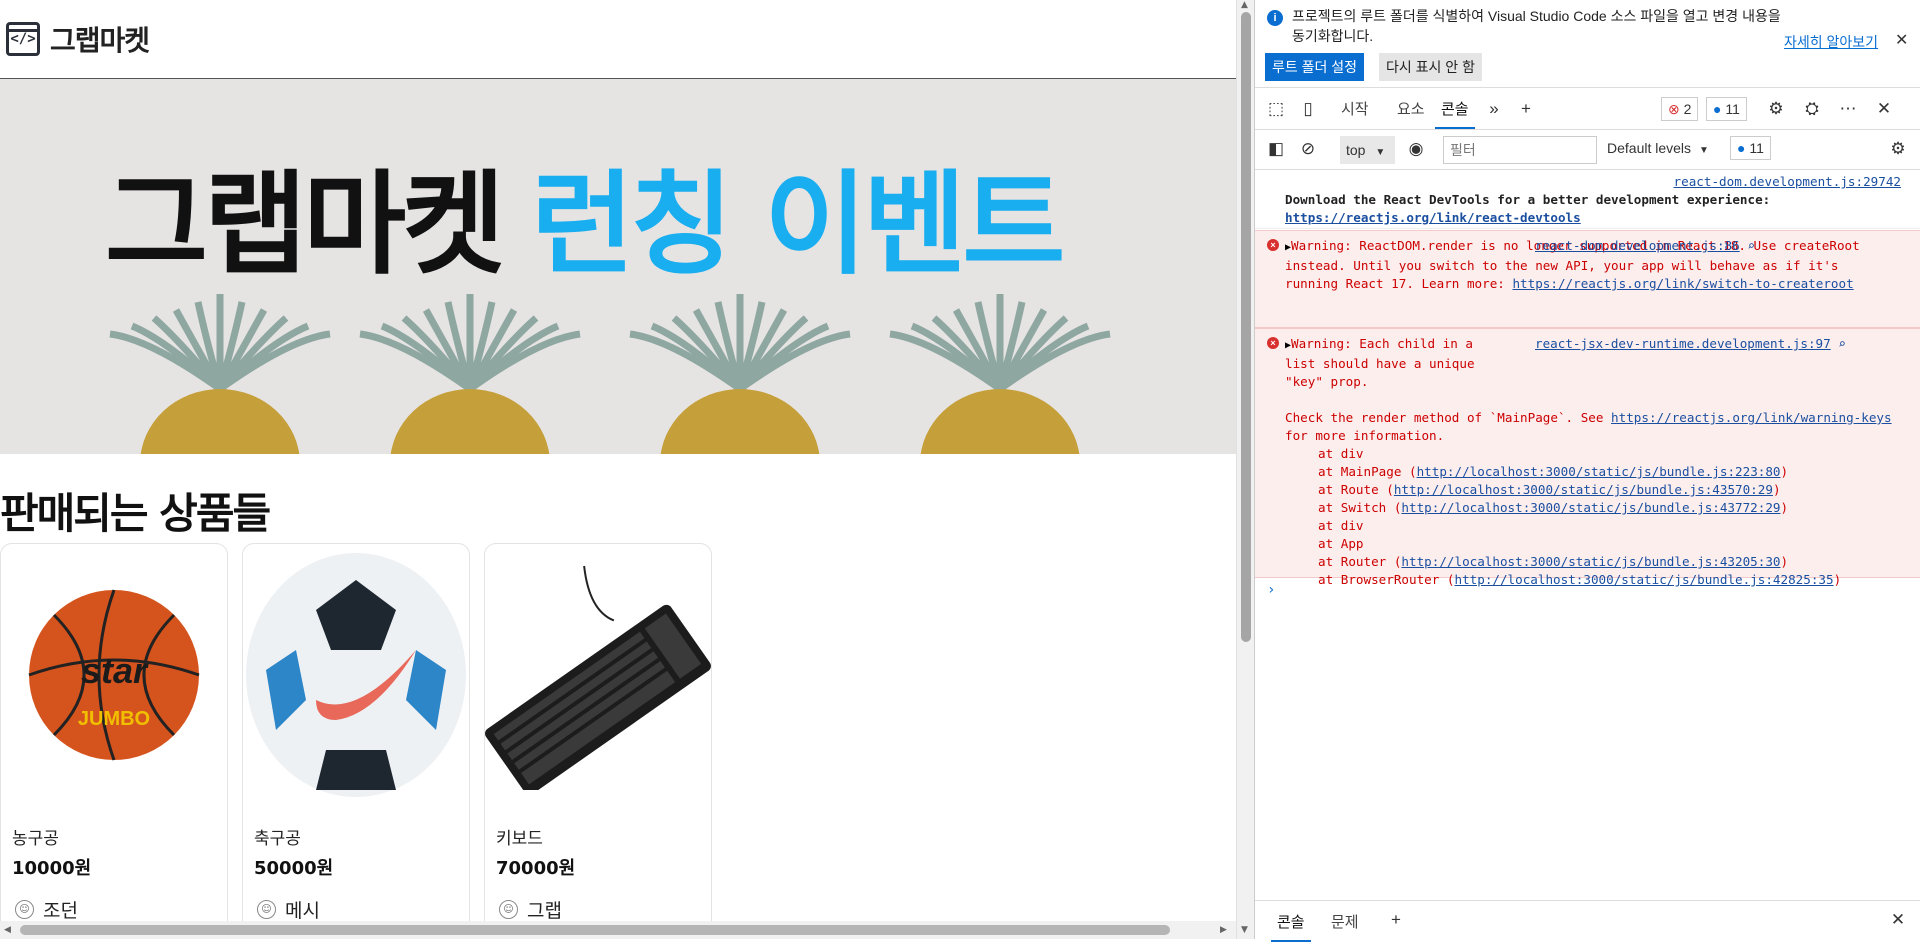 This screenshot has width=1920, height=942. I want to click on product-card: 축구공 50000원 ☺ 메시, so click(356, 741).